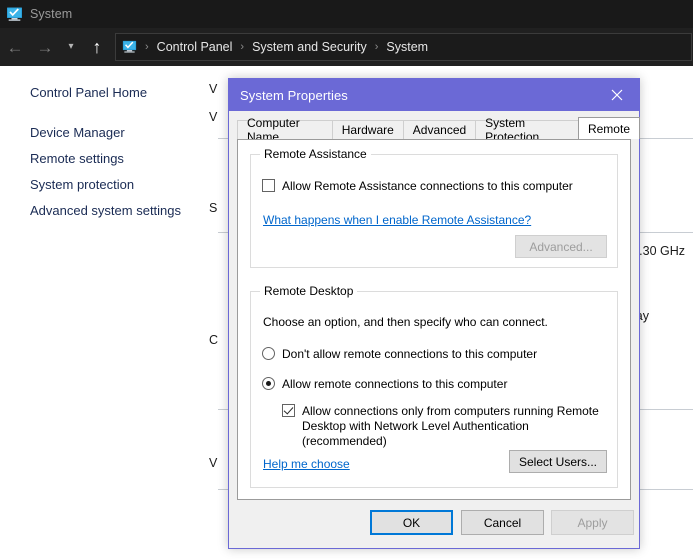 This screenshot has width=693, height=559. What do you see at coordinates (109, 184) in the screenshot?
I see `sidebar-item-system-protection: System protection` at bounding box center [109, 184].